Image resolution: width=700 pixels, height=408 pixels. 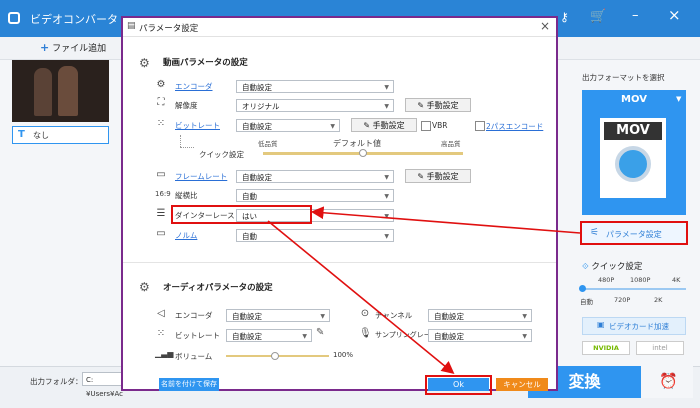 What do you see at coordinates (361, 297) in the screenshot?
I see `arrow-to-ok` at bounding box center [361, 297].